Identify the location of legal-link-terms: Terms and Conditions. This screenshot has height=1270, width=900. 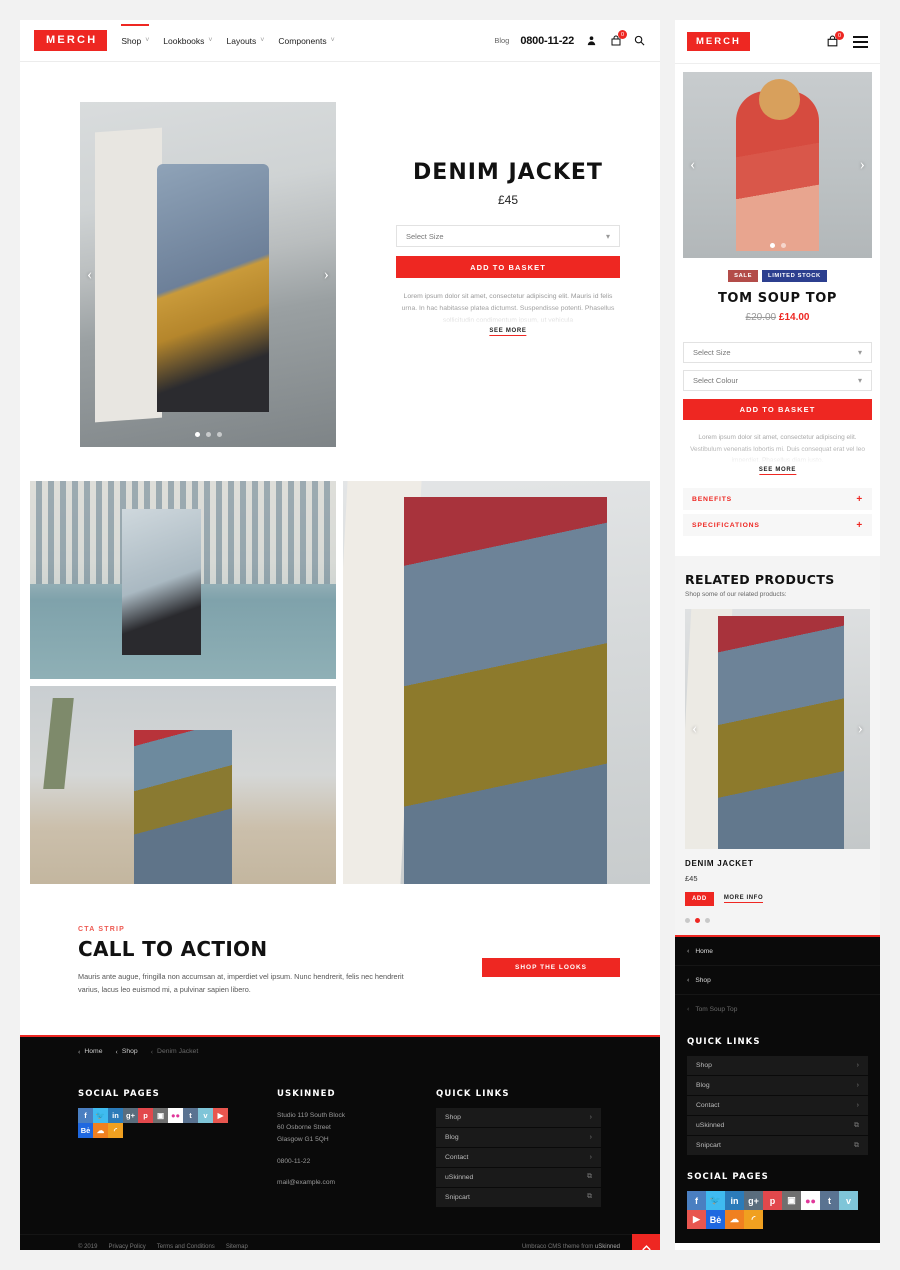
(186, 1247).